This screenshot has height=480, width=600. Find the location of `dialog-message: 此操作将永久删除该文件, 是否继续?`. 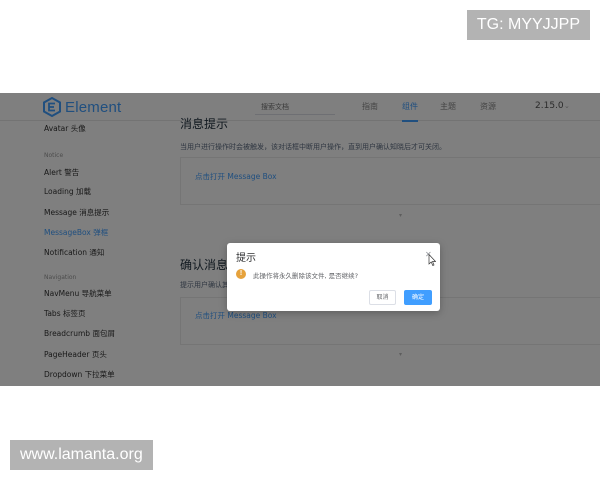

dialog-message: 此操作将永久删除该文件, 是否继续? is located at coordinates (306, 276).